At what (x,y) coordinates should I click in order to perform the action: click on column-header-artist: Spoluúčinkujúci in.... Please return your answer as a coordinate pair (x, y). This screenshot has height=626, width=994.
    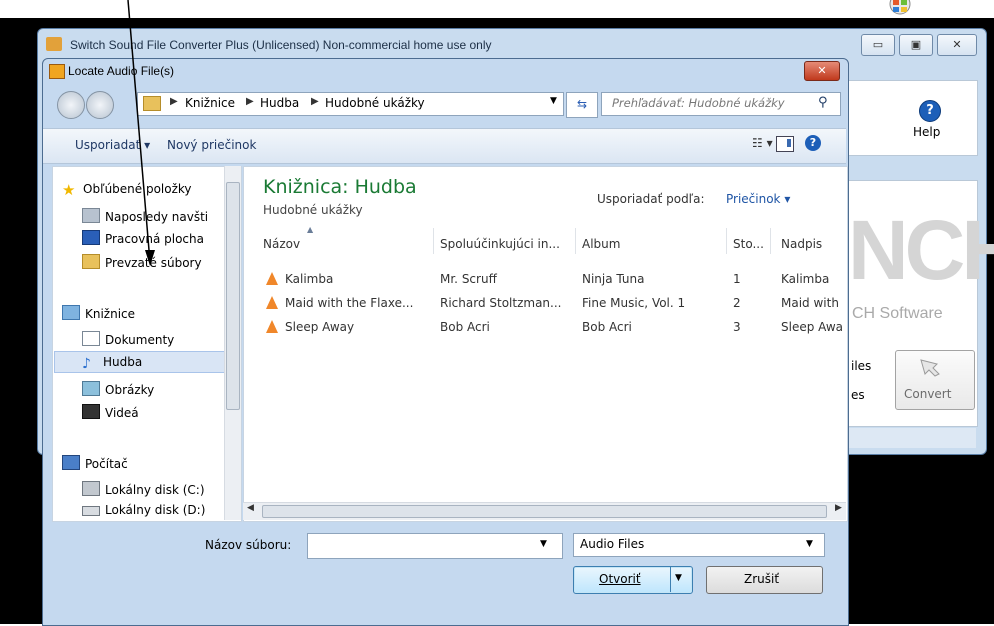
    Looking at the image, I should click on (500, 244).